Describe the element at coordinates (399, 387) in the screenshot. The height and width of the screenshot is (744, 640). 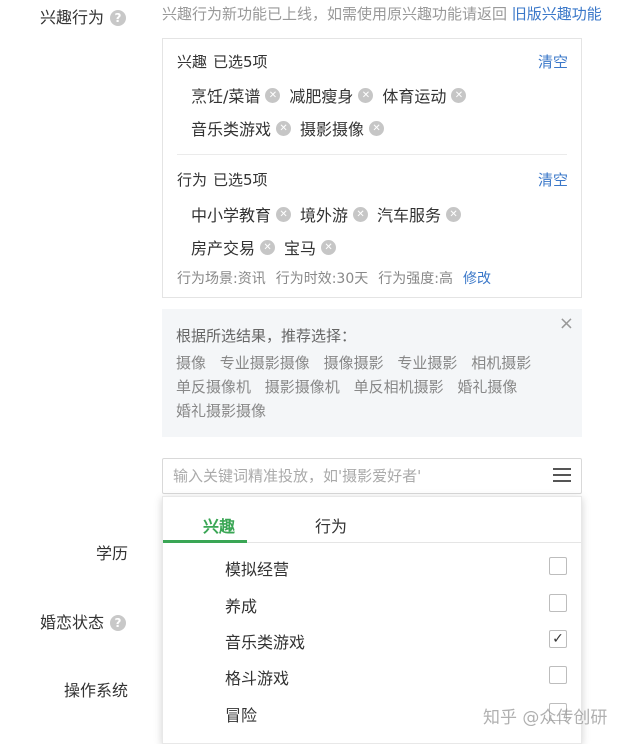
I see `recommendation-item: 单反相机摄影` at that location.